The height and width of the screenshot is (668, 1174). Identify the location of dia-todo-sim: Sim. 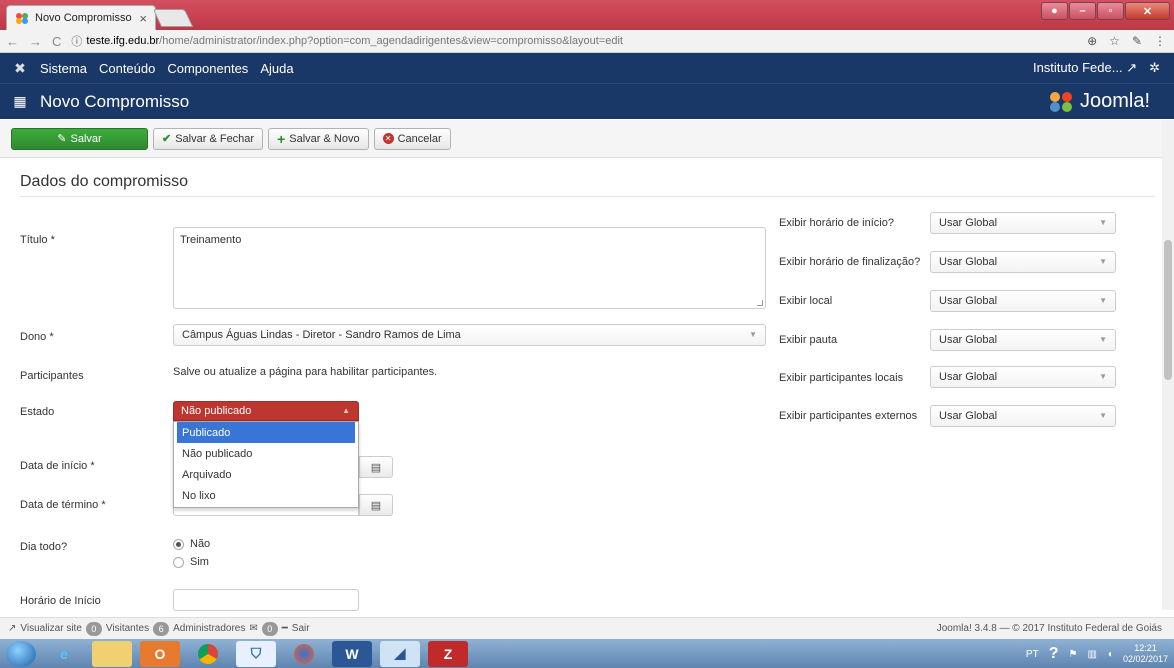
(191, 562).